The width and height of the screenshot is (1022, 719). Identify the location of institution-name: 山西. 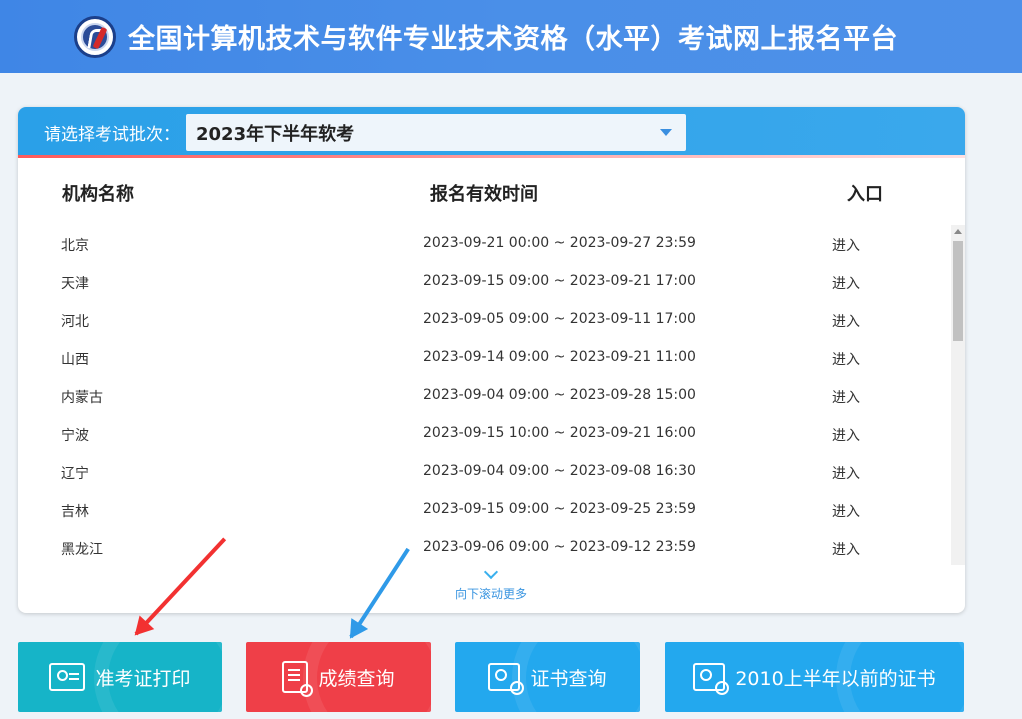
(75, 360).